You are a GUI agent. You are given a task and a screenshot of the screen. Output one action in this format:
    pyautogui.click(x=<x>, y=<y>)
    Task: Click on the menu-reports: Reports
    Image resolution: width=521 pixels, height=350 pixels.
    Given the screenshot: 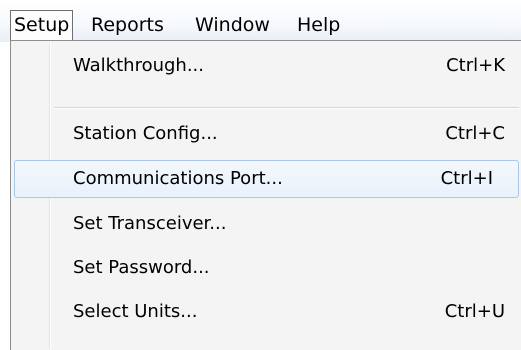 What is the action you would take?
    pyautogui.click(x=127, y=25)
    